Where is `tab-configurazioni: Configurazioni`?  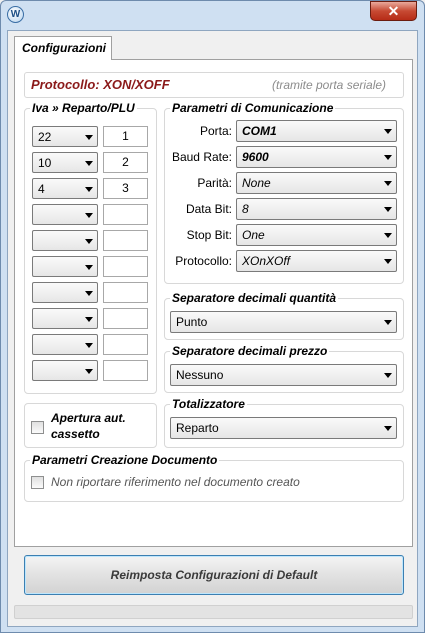
tab-configurazioni: Configurazioni is located at coordinates (63, 48).